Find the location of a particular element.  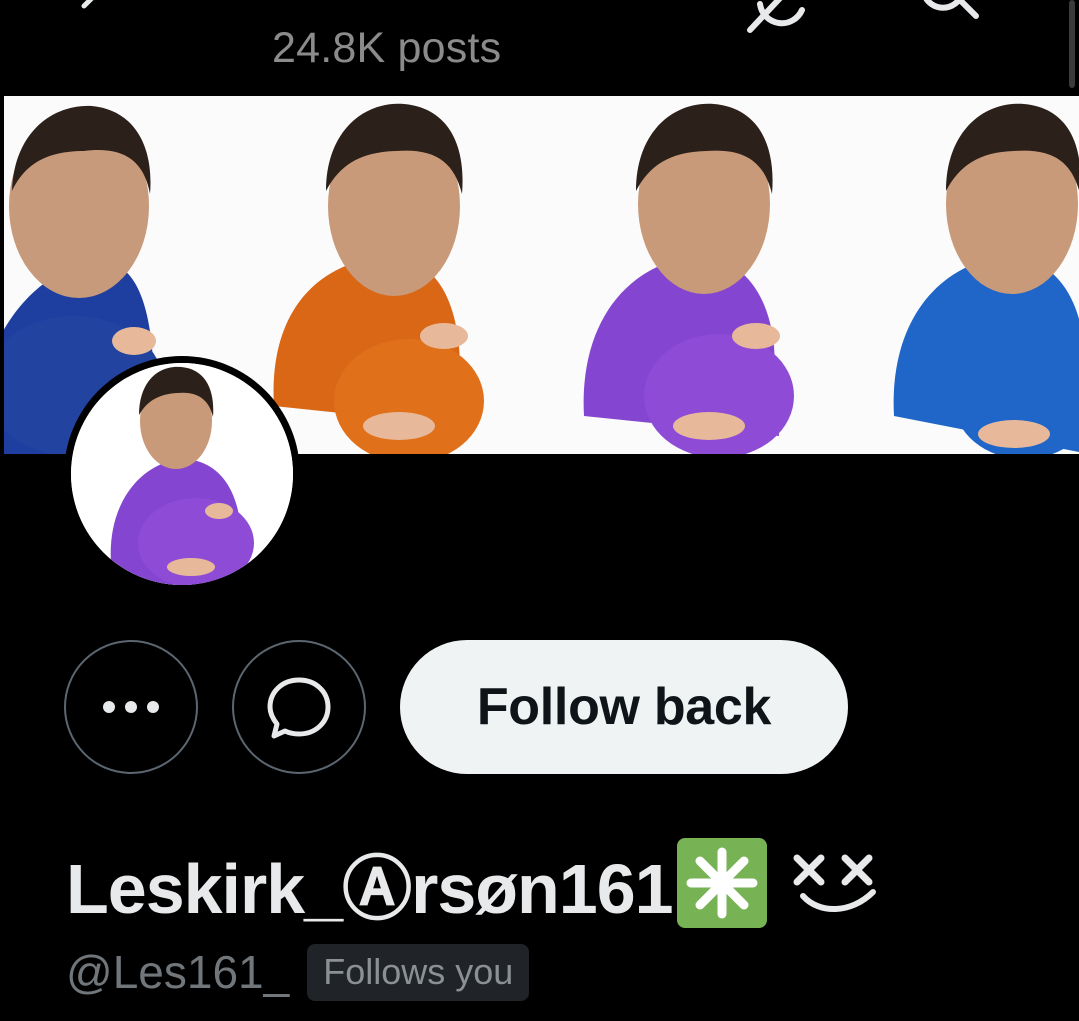

grok-icon is located at coordinates (781, 17).